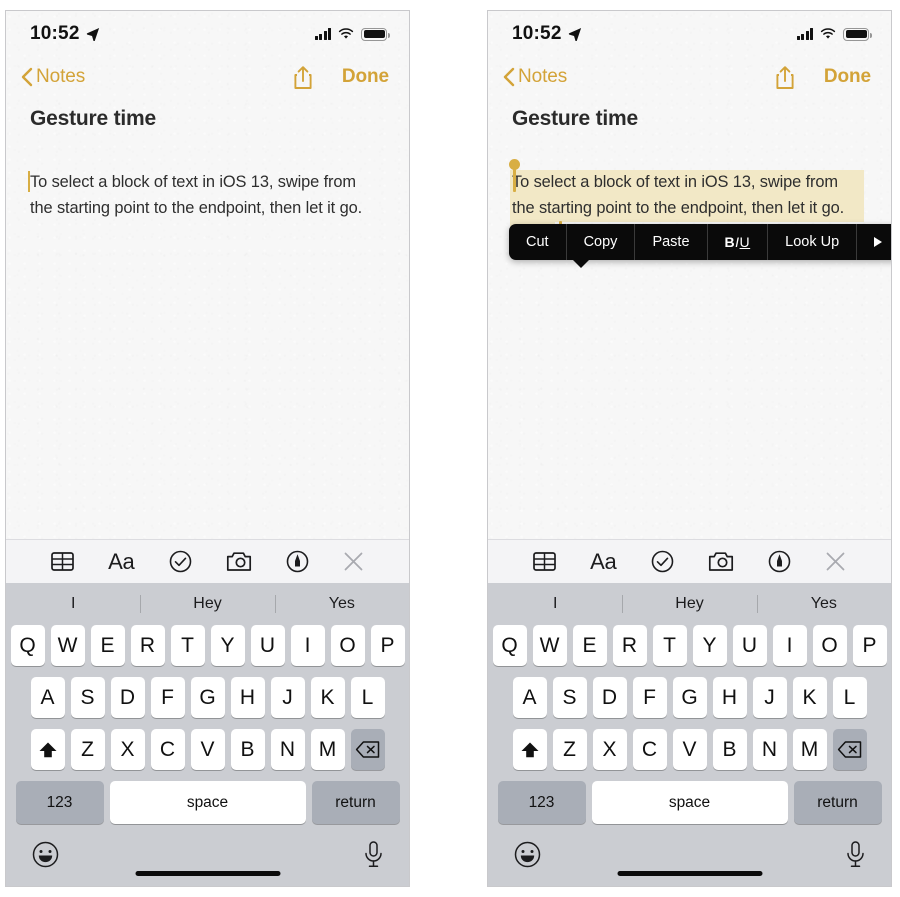  Describe the element at coordinates (738, 242) in the screenshot. I see `menu-item-format: BIU` at that location.